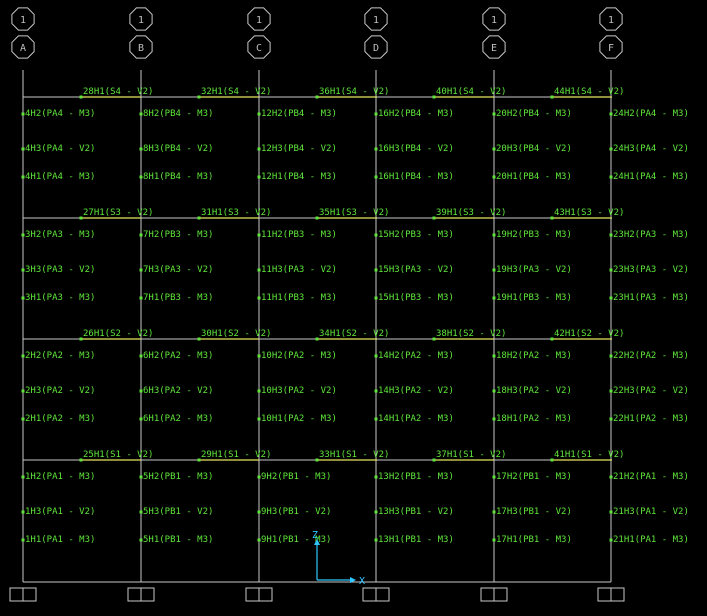 This screenshot has height=616, width=707. What do you see at coordinates (178, 177) in the screenshot?
I see `column-hinge-label: 8H1(PB4 - M3)` at bounding box center [178, 177].